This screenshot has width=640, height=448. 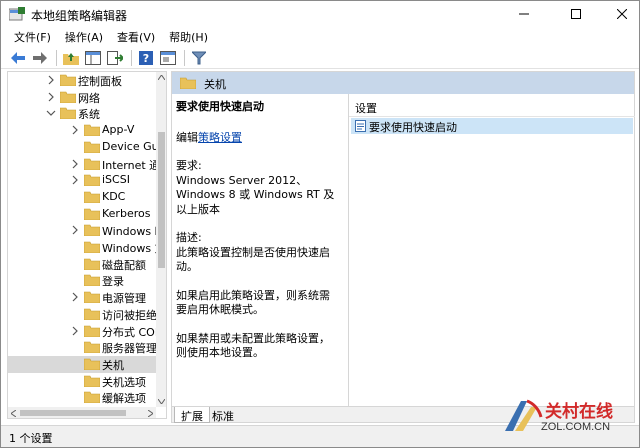 I want to click on tree-item: 访问被拒绝协, so click(x=82, y=314).